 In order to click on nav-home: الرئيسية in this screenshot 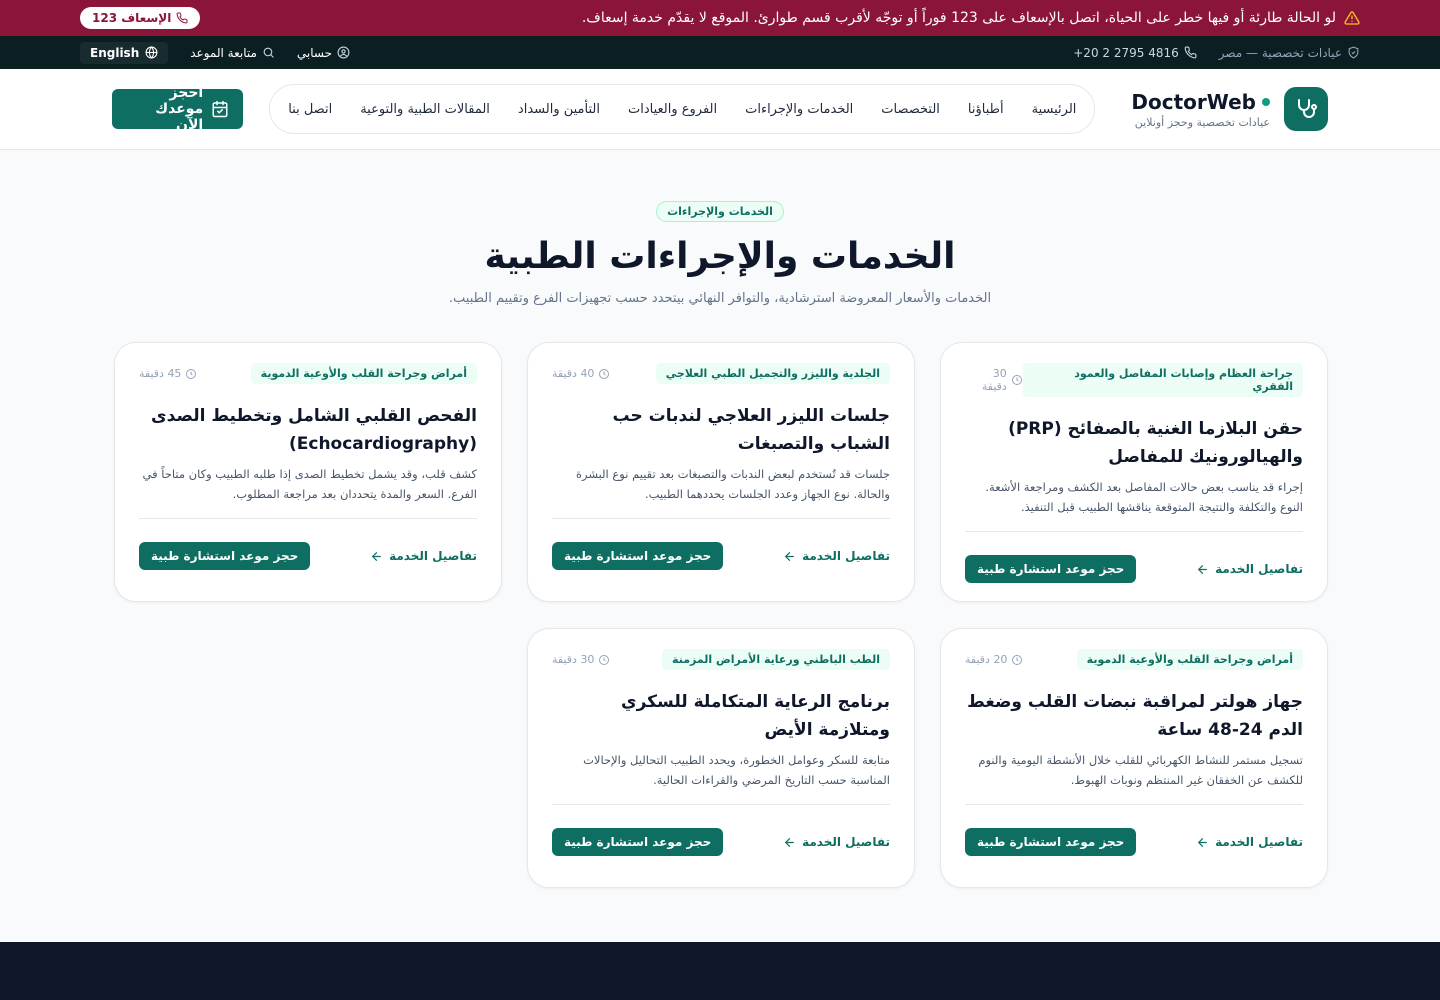, I will do `click(1054, 109)`.